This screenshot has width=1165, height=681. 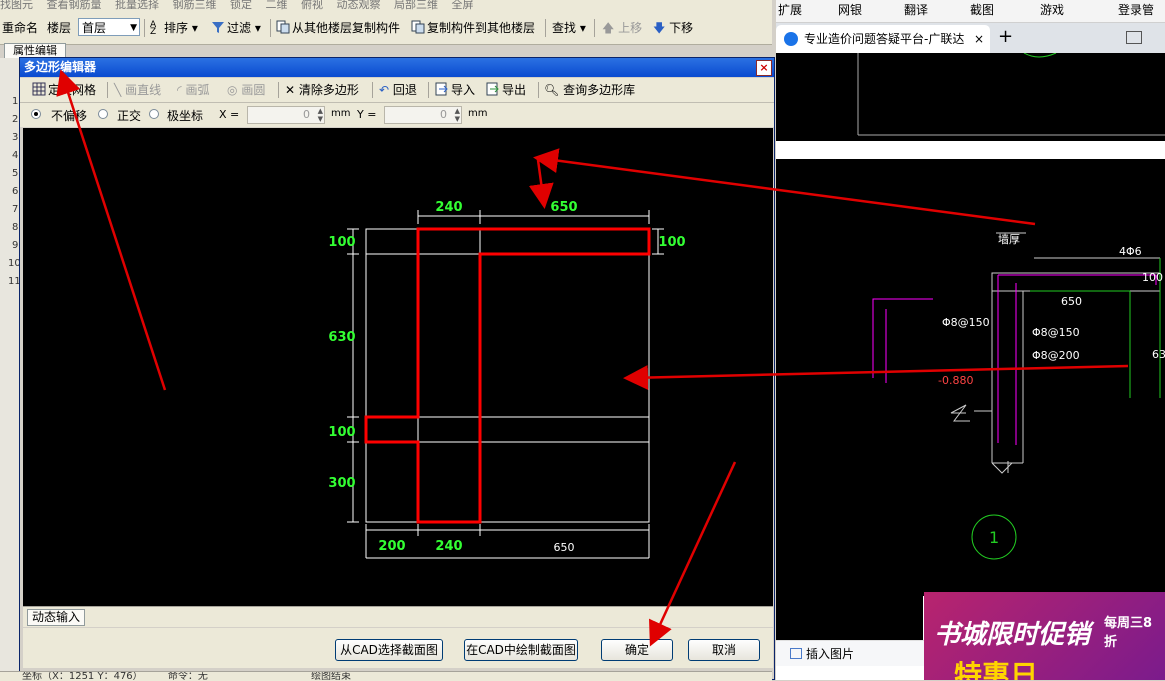 I want to click on x-input: 0 ▲ ▼, so click(x=286, y=115).